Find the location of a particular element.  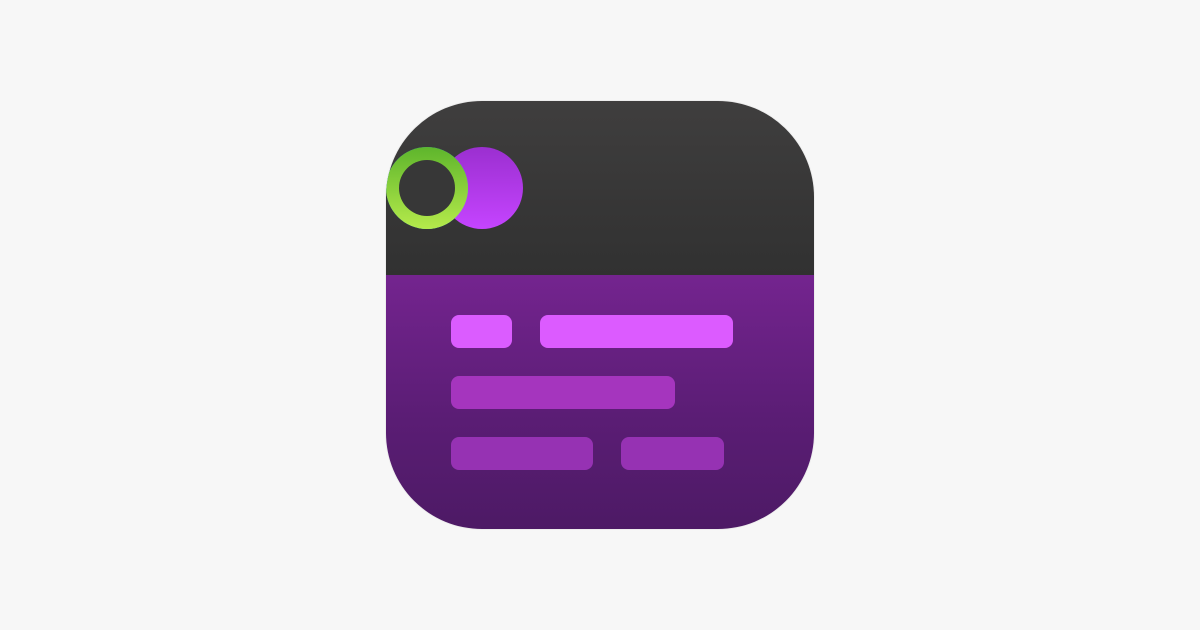

muted-bar-small is located at coordinates (672, 453).